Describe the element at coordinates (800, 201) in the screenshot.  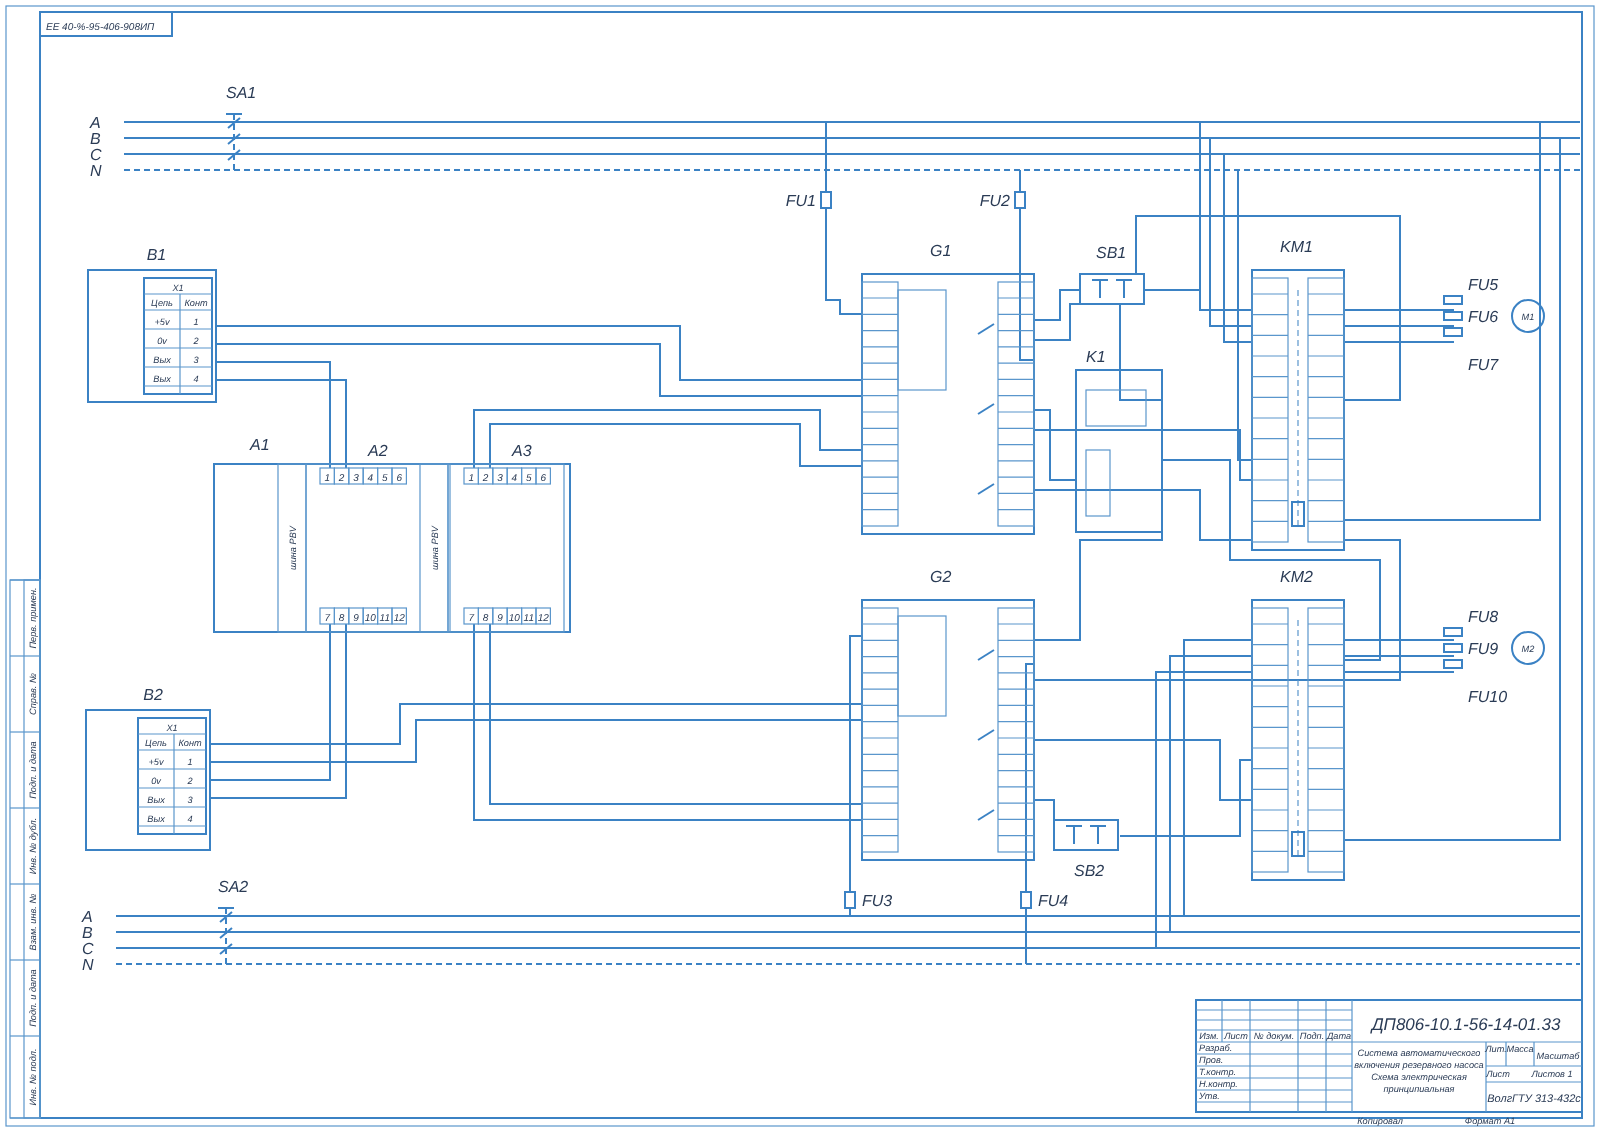
I see `fuse-label: FU1` at that location.